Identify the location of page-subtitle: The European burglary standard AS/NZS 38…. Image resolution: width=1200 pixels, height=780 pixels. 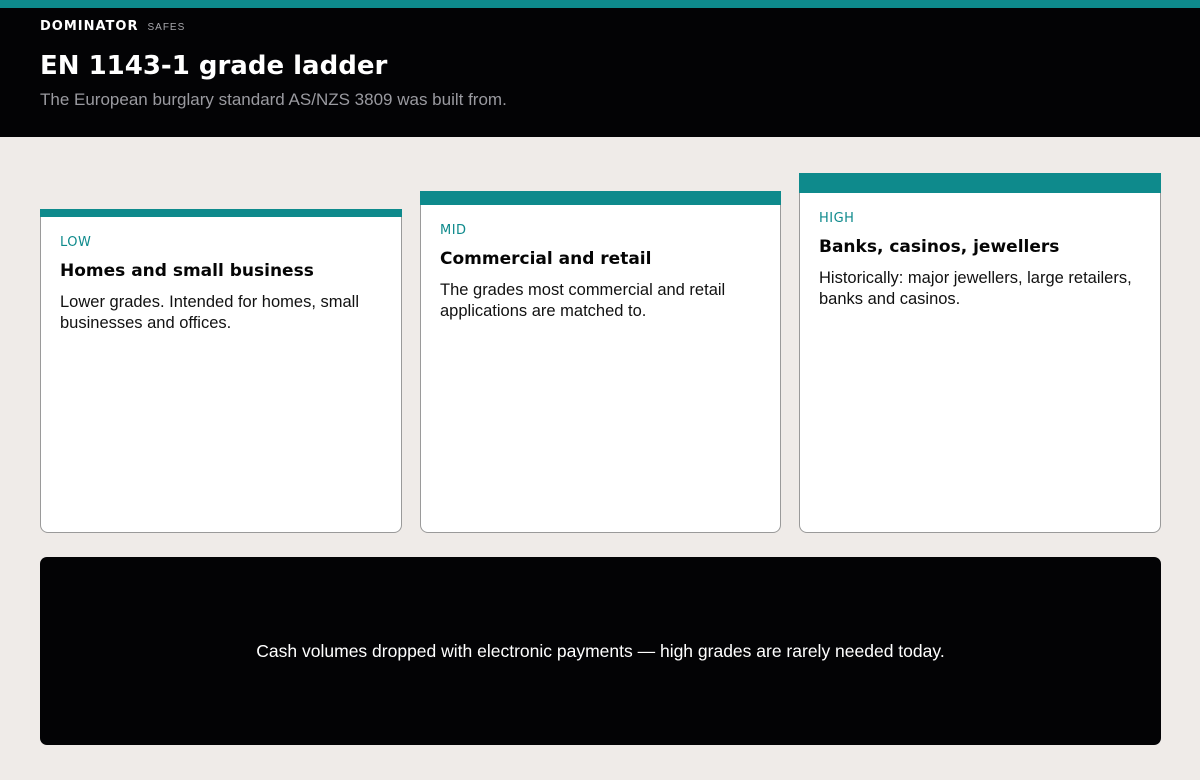
(273, 99).